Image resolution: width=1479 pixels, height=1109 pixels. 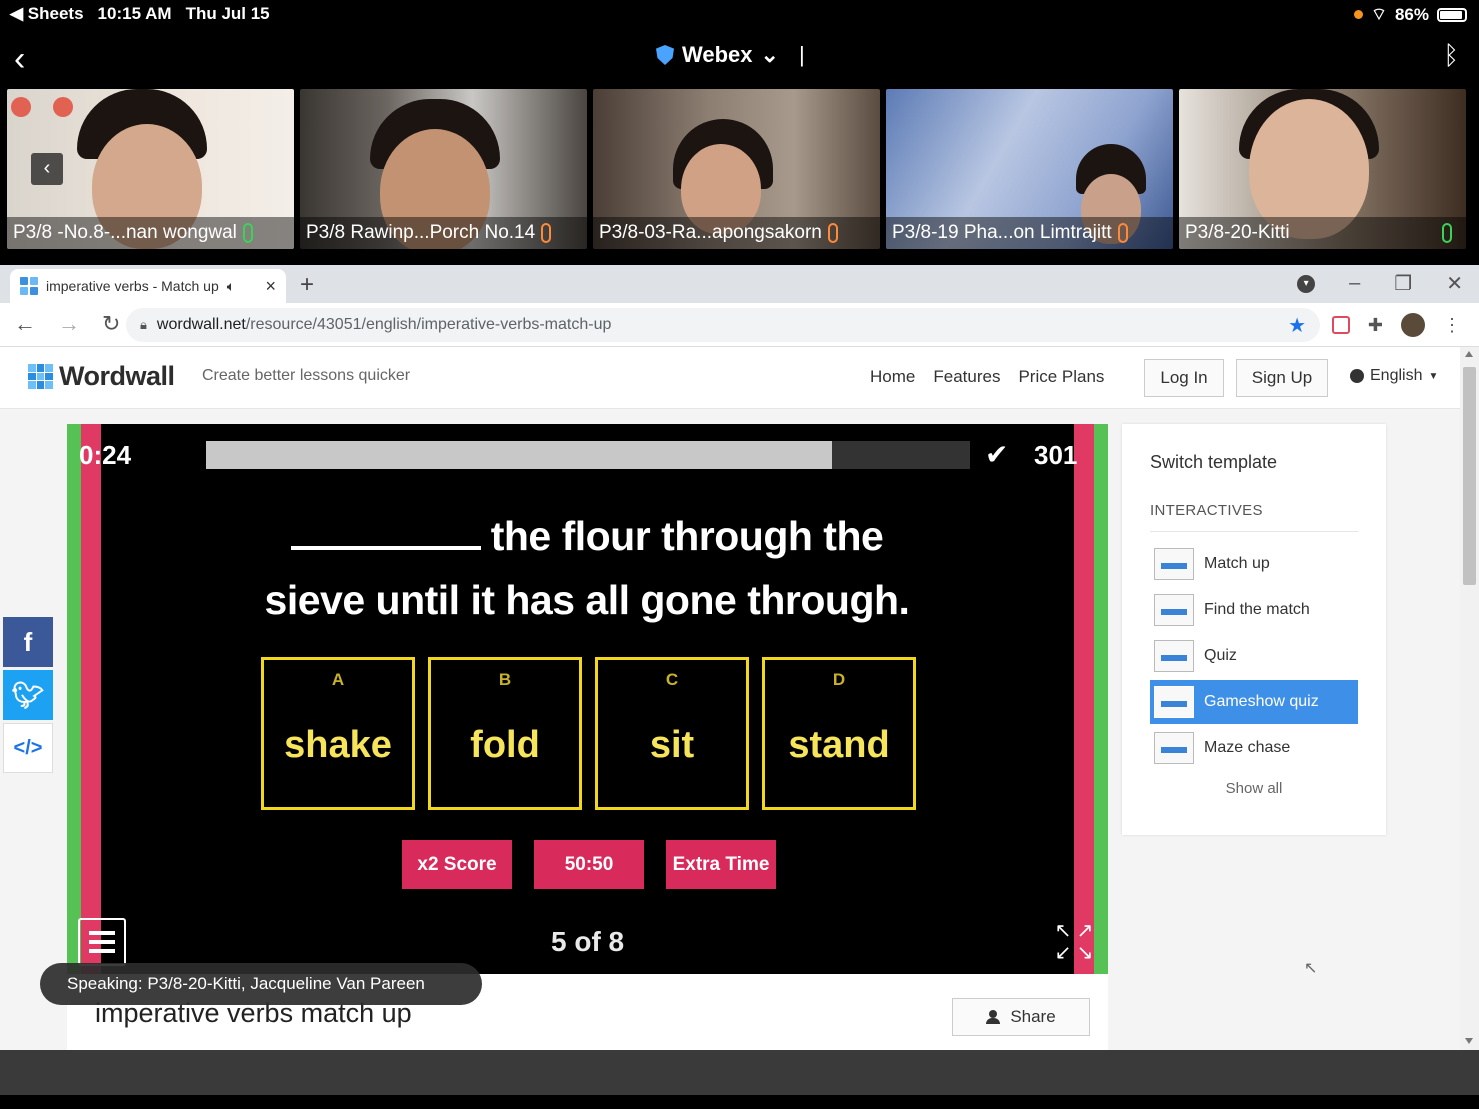 I want to click on embed-code-icon: </>, so click(x=28, y=748).